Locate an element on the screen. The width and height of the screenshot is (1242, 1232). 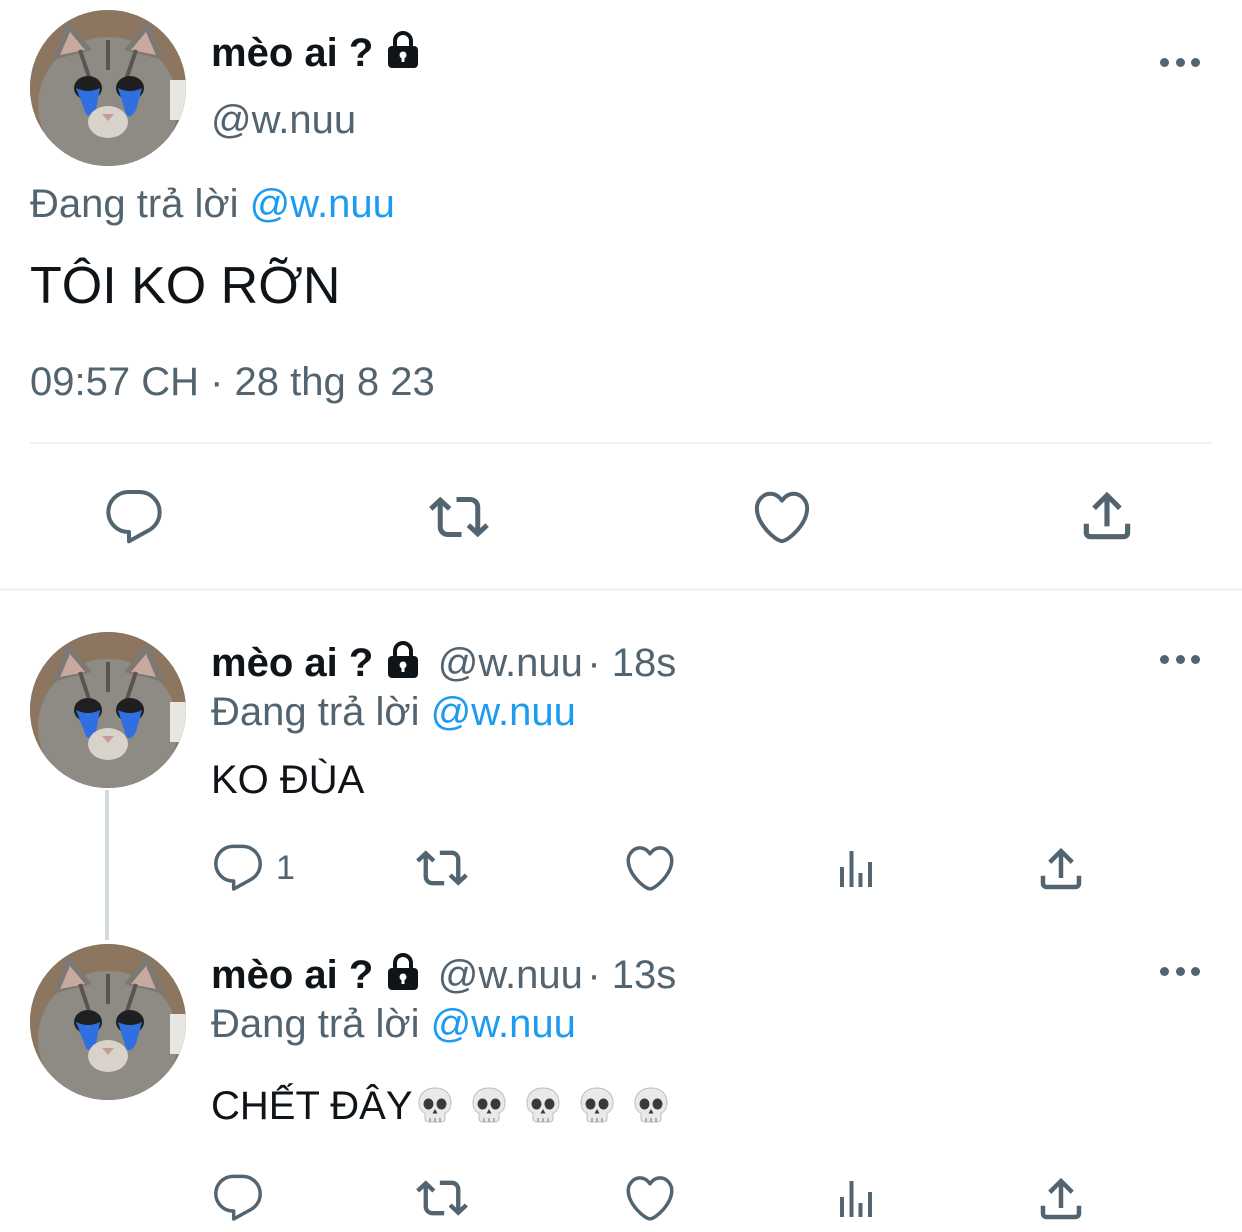
thread-connector-line is located at coordinates (107, 865).